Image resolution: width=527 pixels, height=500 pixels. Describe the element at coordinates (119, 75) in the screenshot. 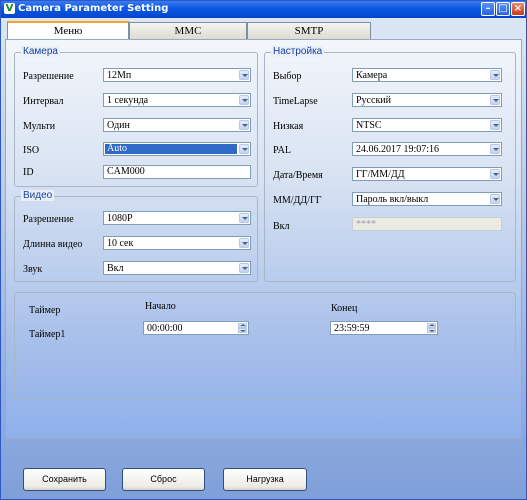

I see `resolution-value: 12Мп` at that location.